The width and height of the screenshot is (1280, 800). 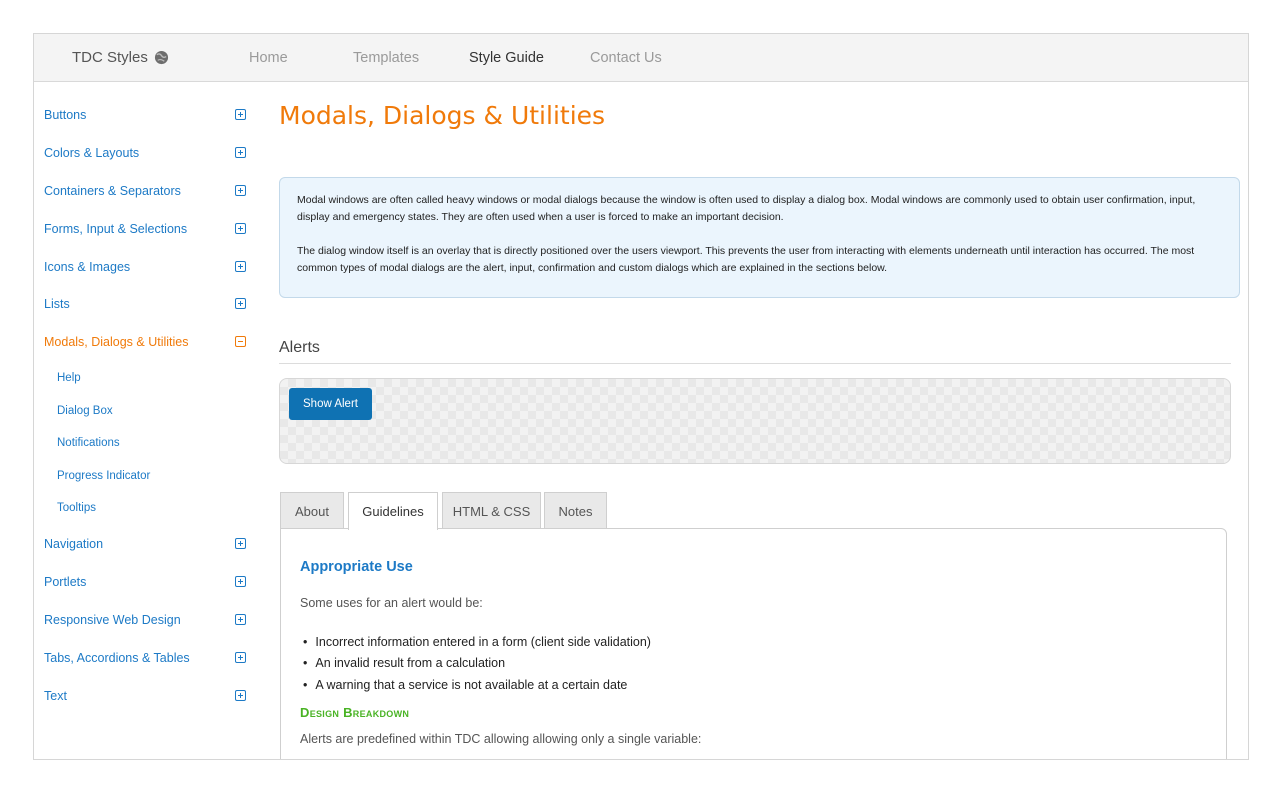 I want to click on sidebar-item-label: Portlets, so click(x=65, y=582).